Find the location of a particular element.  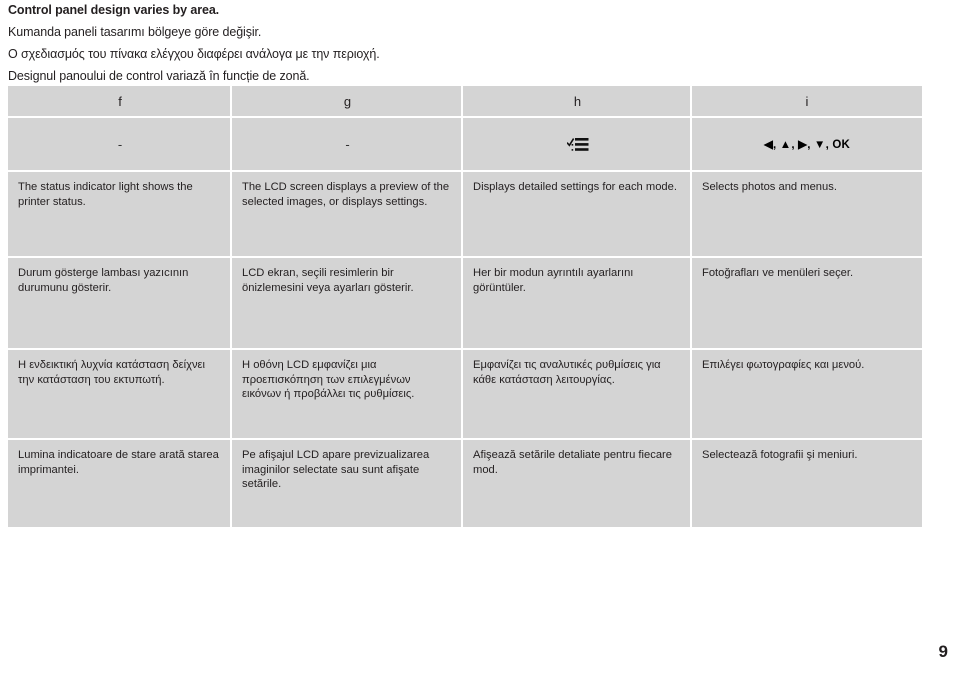

cell-text: Fotoğrafları ve menüleri seçer. is located at coordinates (778, 273).